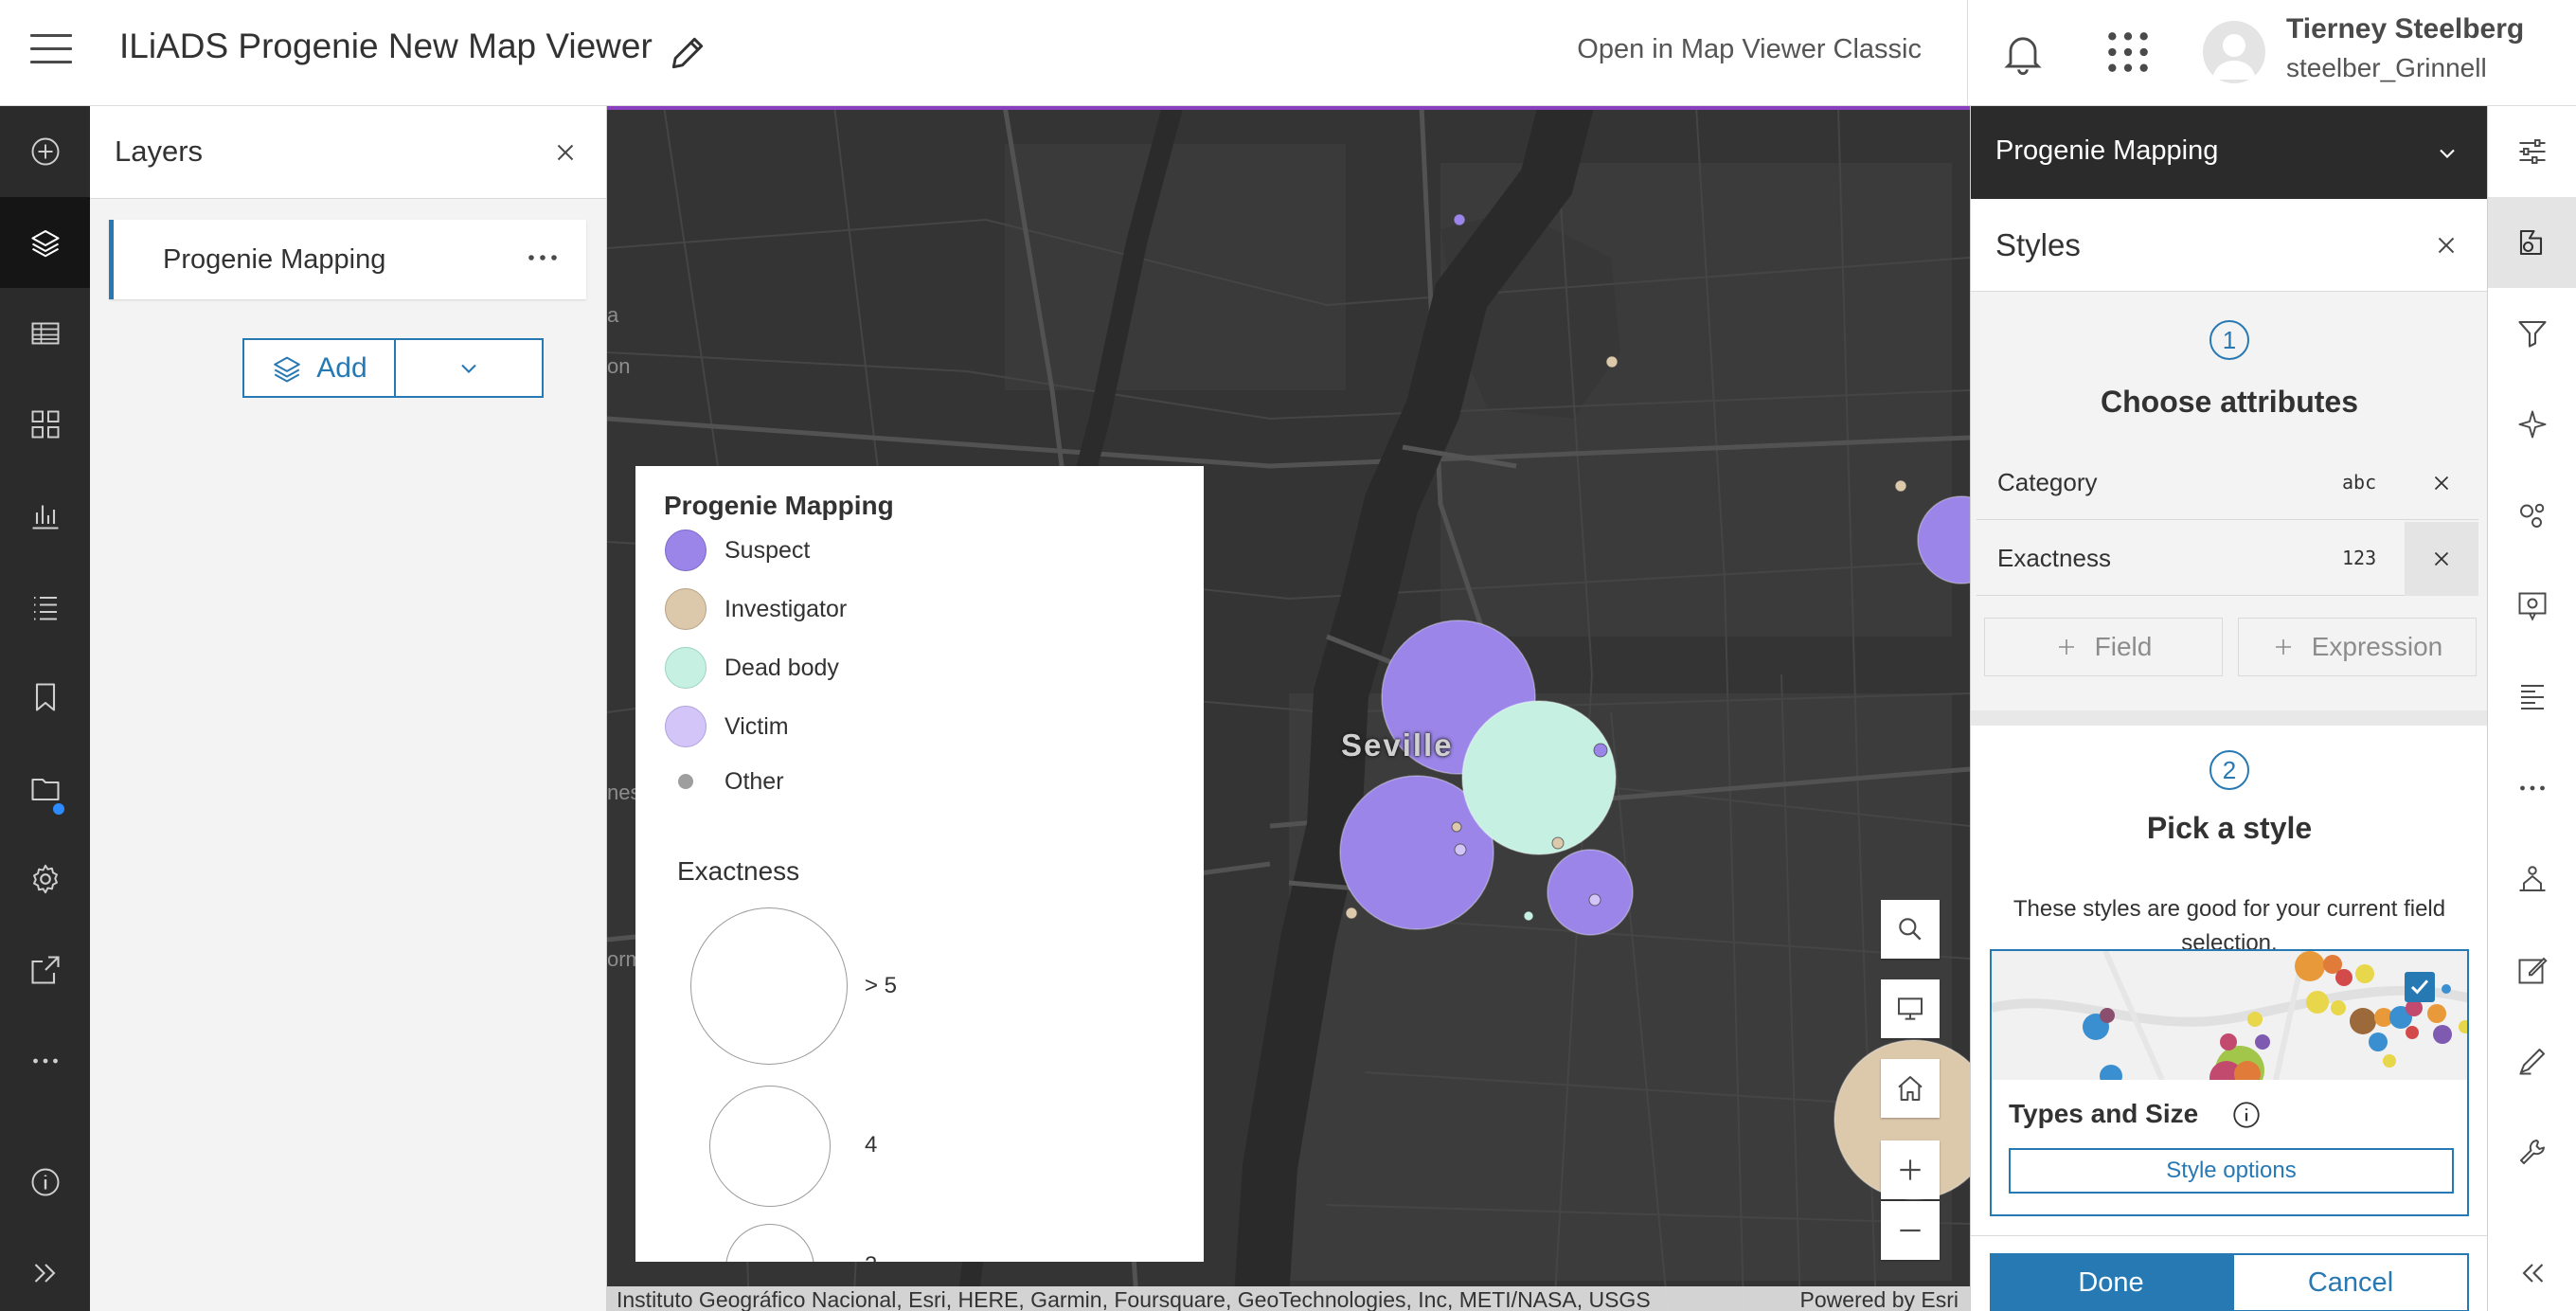 The image size is (2576, 1311). I want to click on zoom-in-button, so click(1910, 1169).